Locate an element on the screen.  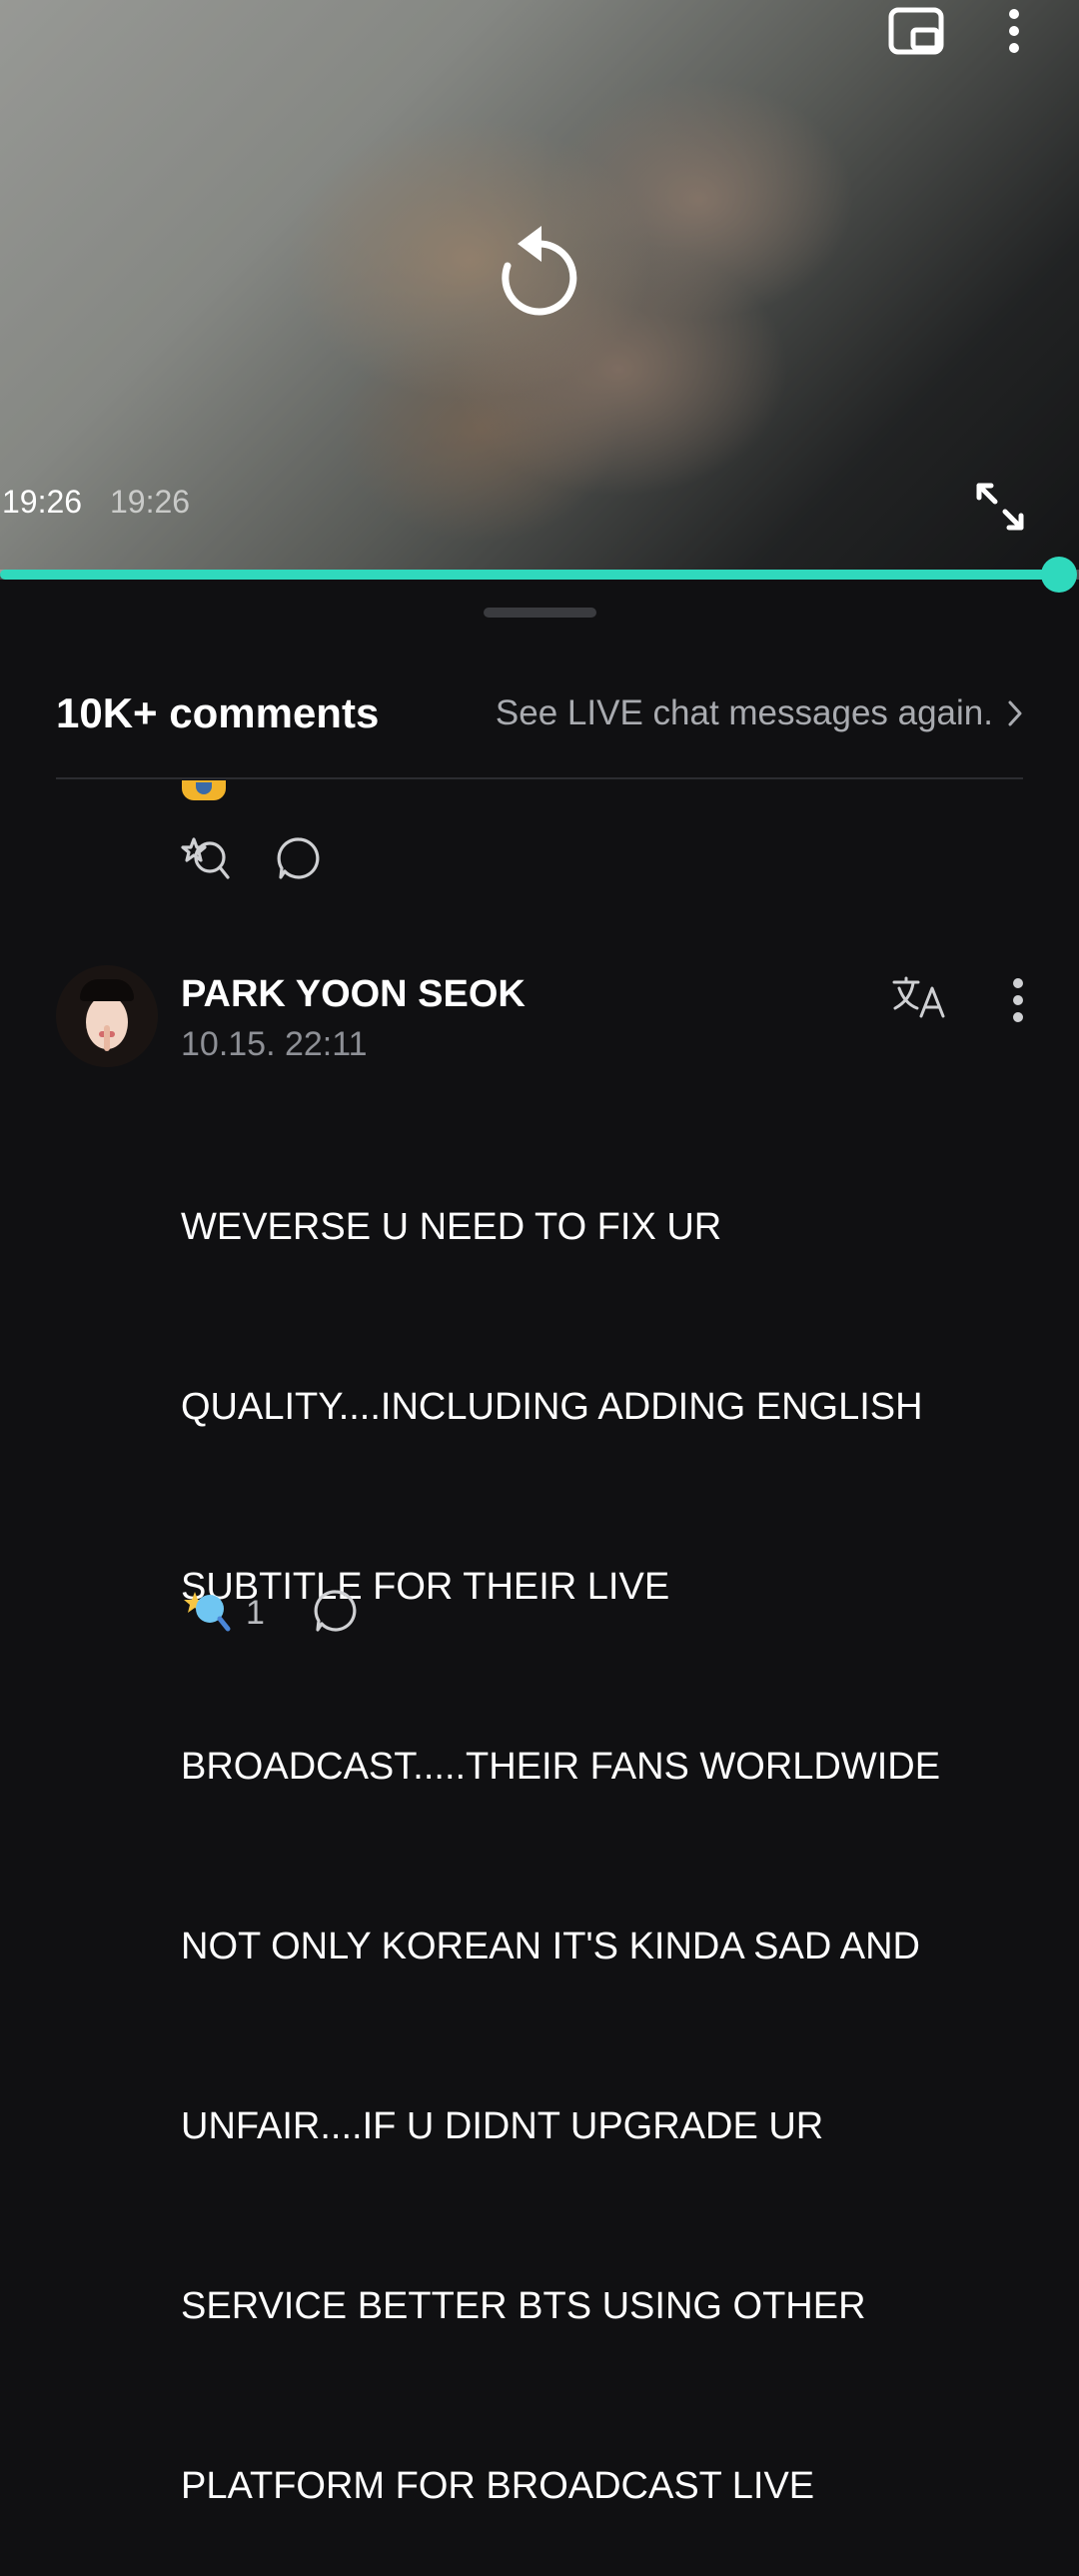
translate-icon is located at coordinates (919, 999).